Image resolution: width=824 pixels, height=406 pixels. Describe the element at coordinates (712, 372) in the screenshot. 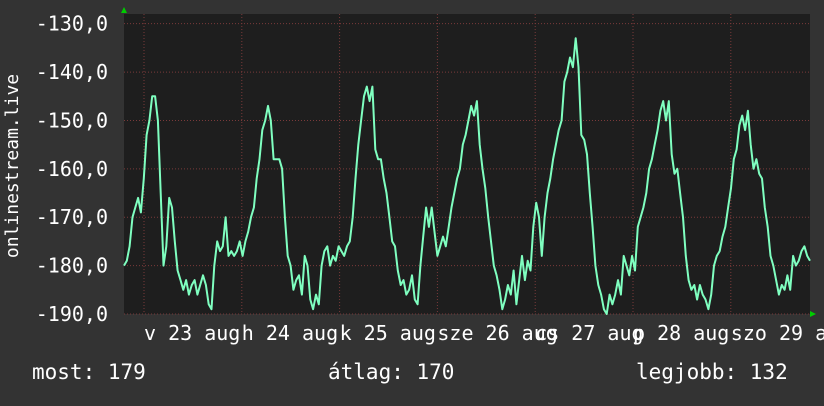

I see `stat-best: legjobb: 132` at that location.